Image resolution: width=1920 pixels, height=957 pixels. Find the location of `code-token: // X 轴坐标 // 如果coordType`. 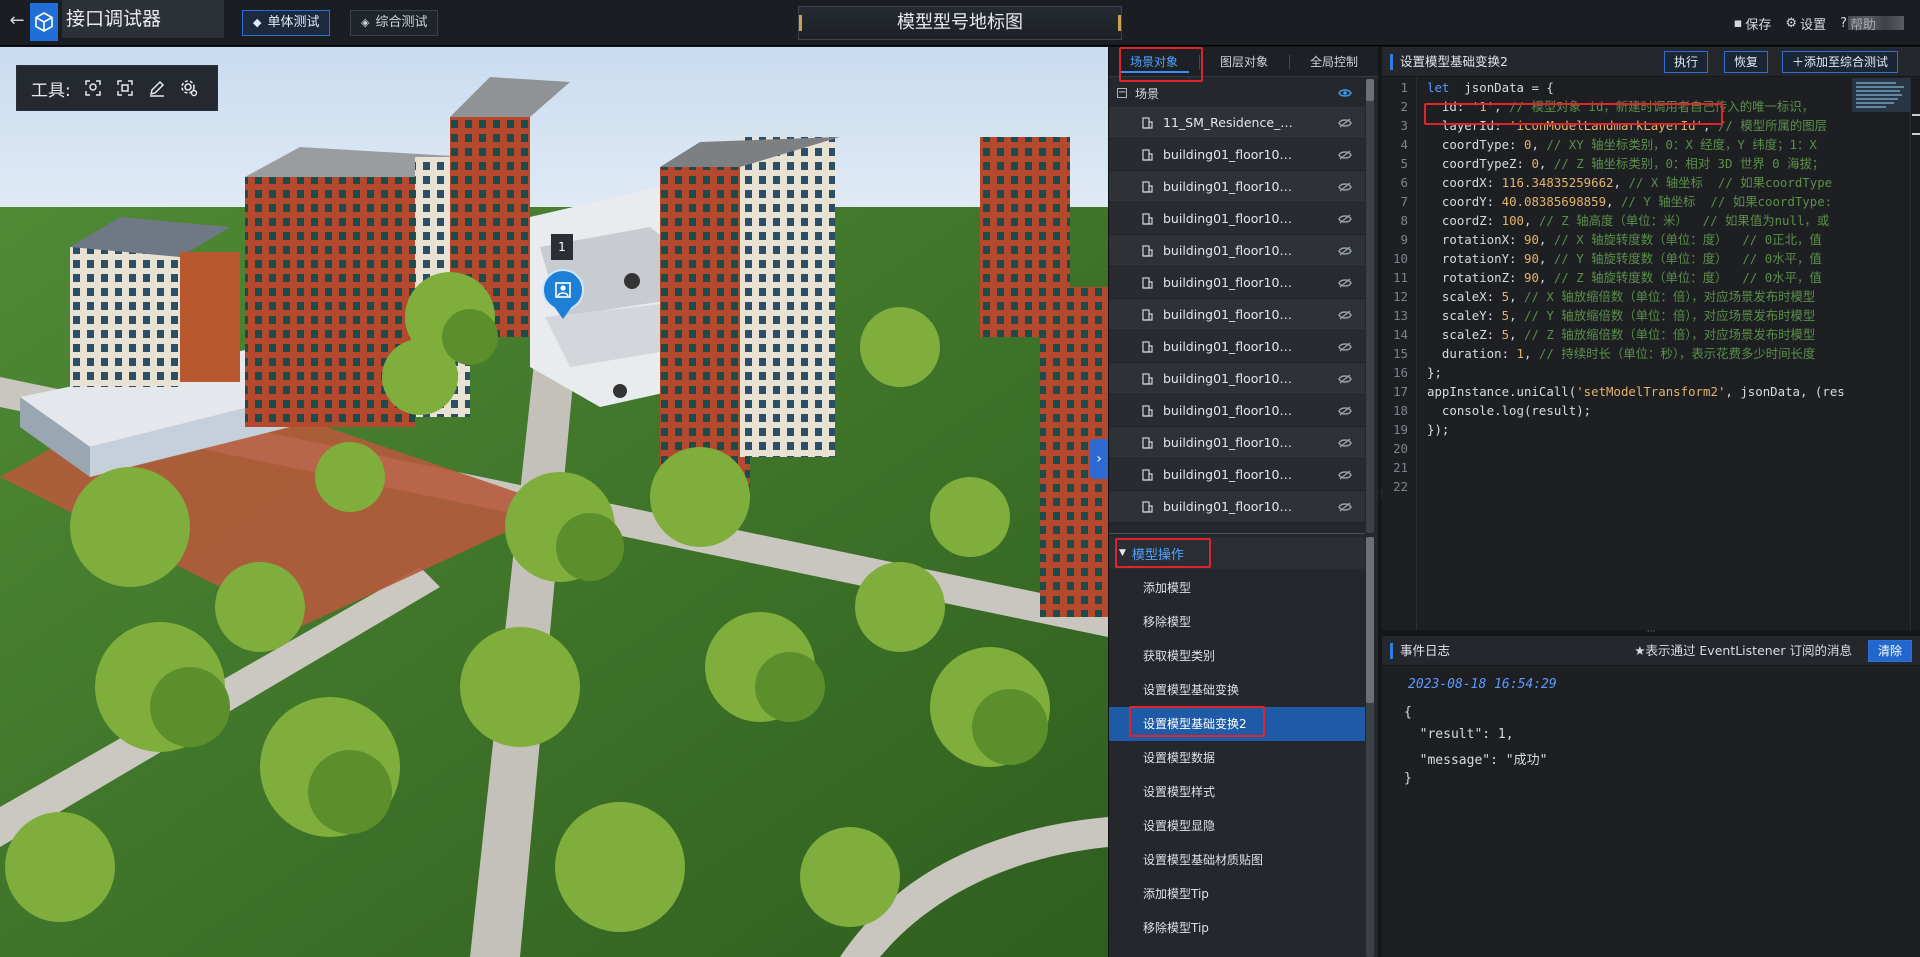

code-token: // X 轴坐标 // 如果coordType is located at coordinates (1730, 182).